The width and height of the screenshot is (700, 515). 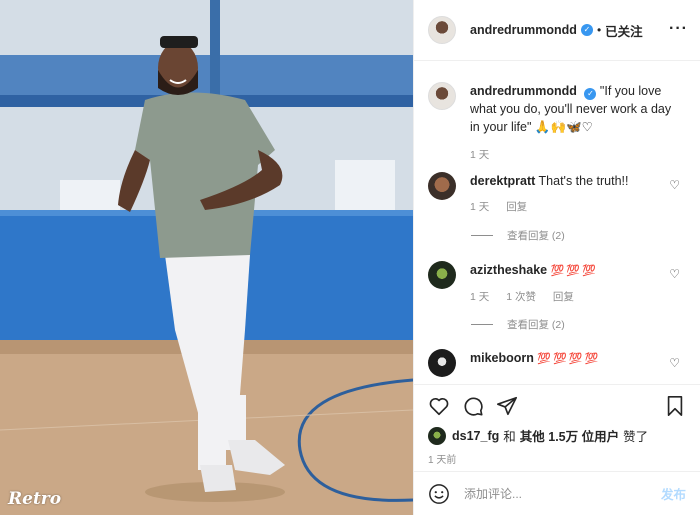 What do you see at coordinates (509, 437) in the screenshot?
I see `likes-and: 和` at bounding box center [509, 437].